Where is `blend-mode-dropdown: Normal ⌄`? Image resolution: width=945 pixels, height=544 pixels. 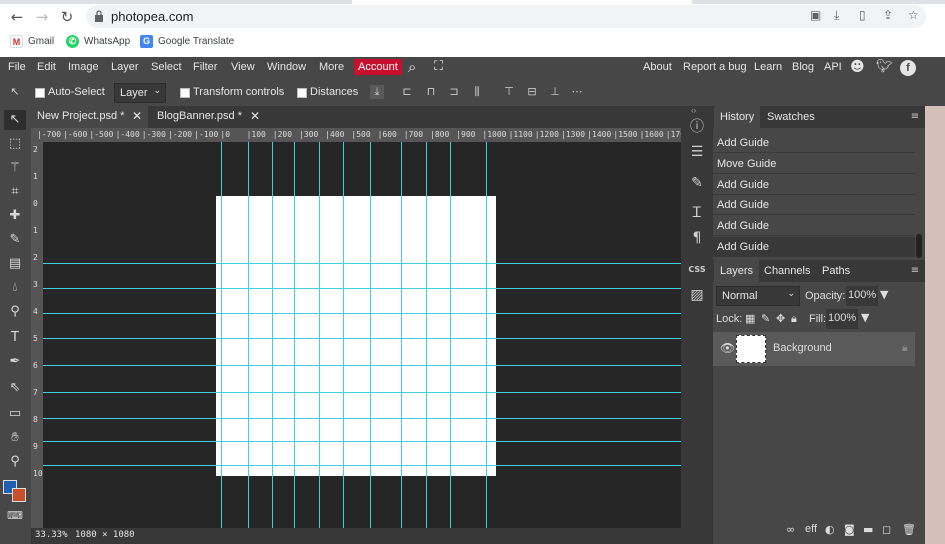 blend-mode-dropdown: Normal ⌄ is located at coordinates (758, 296).